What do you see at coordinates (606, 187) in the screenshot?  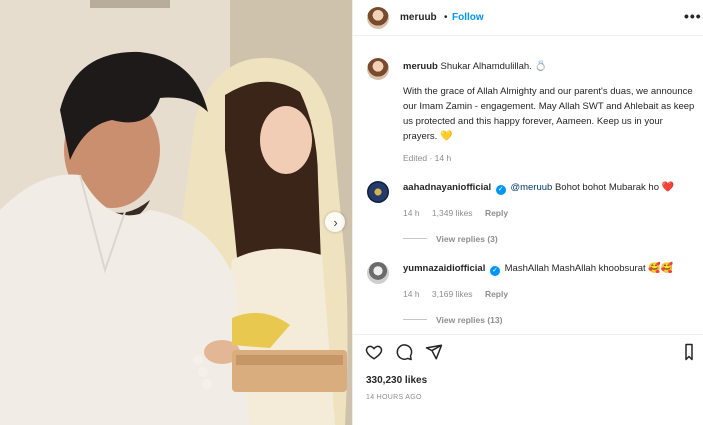 I see `comment-text: Bohot bohot Mubarak ho` at bounding box center [606, 187].